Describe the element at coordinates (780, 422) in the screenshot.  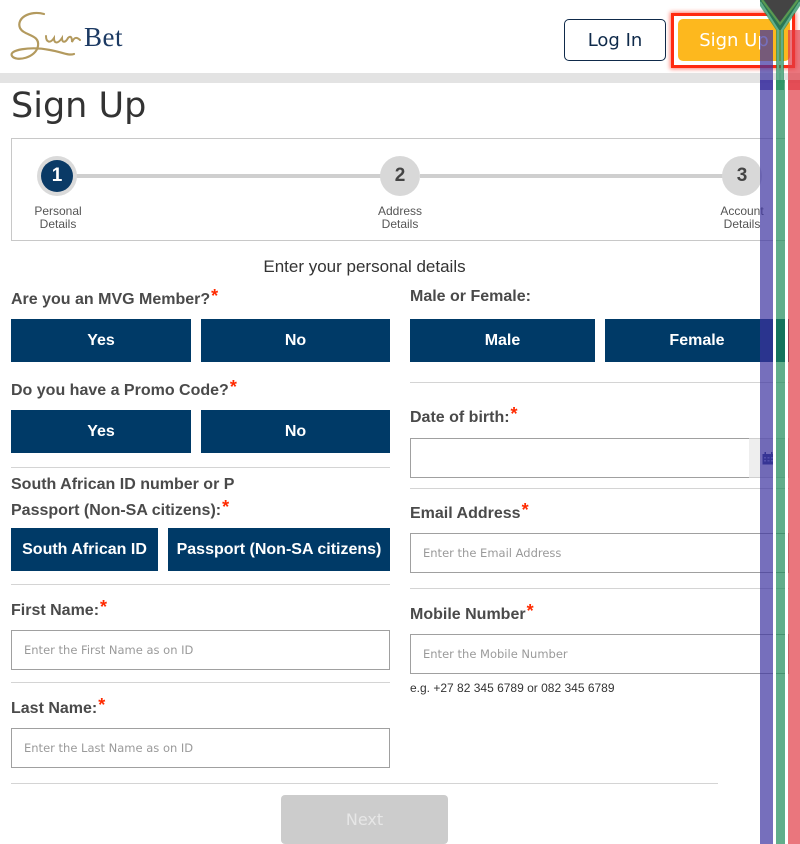
I see `sa-flag-overlay` at that location.